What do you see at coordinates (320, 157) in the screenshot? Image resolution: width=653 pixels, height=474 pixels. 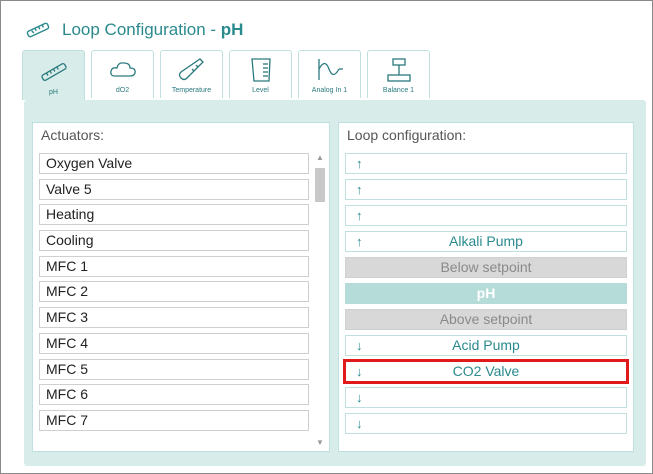 I see `scroll-up-icon: ▲` at bounding box center [320, 157].